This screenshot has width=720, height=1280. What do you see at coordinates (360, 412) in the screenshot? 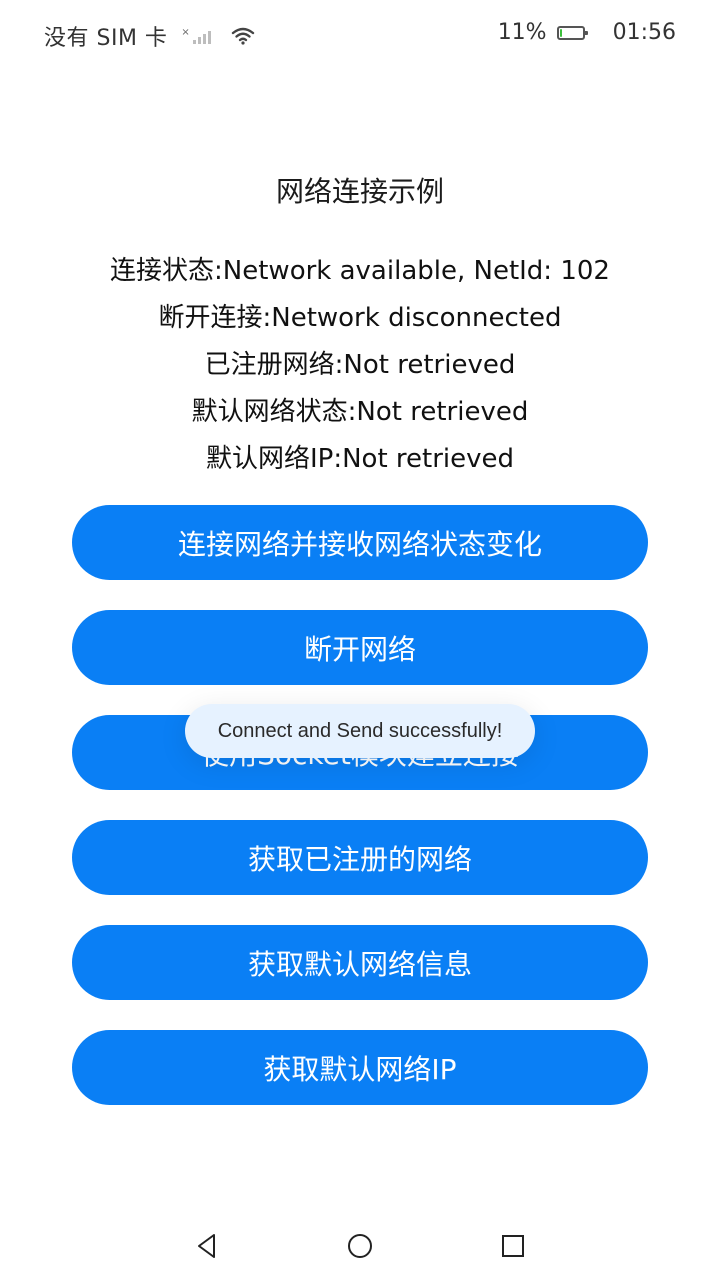
I see `default-network-status-text: 默认网络状态:Not retrieved` at bounding box center [360, 412].